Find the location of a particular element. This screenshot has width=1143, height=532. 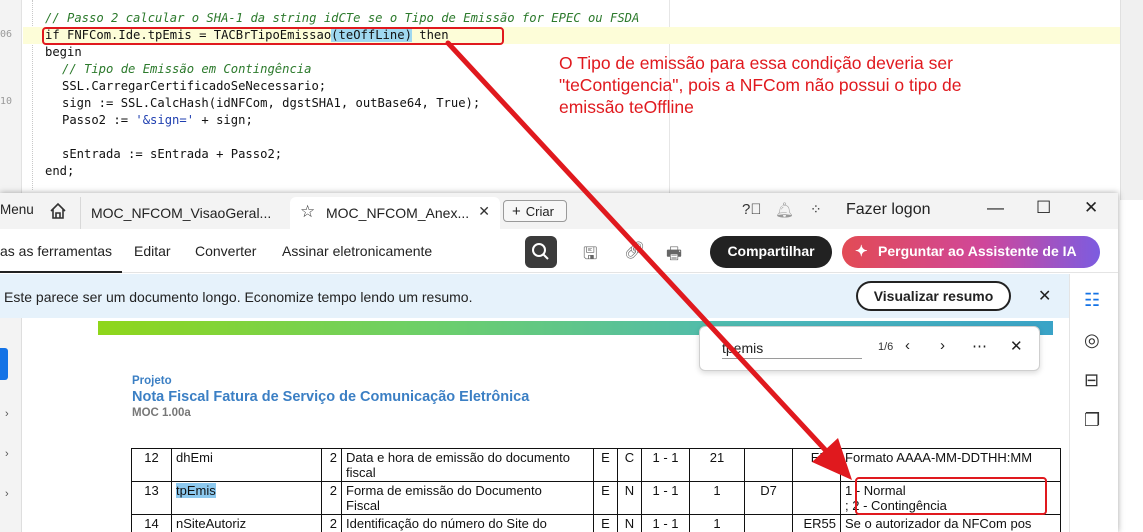

line-number-gutter: 06 10 is located at coordinates (11, 100).